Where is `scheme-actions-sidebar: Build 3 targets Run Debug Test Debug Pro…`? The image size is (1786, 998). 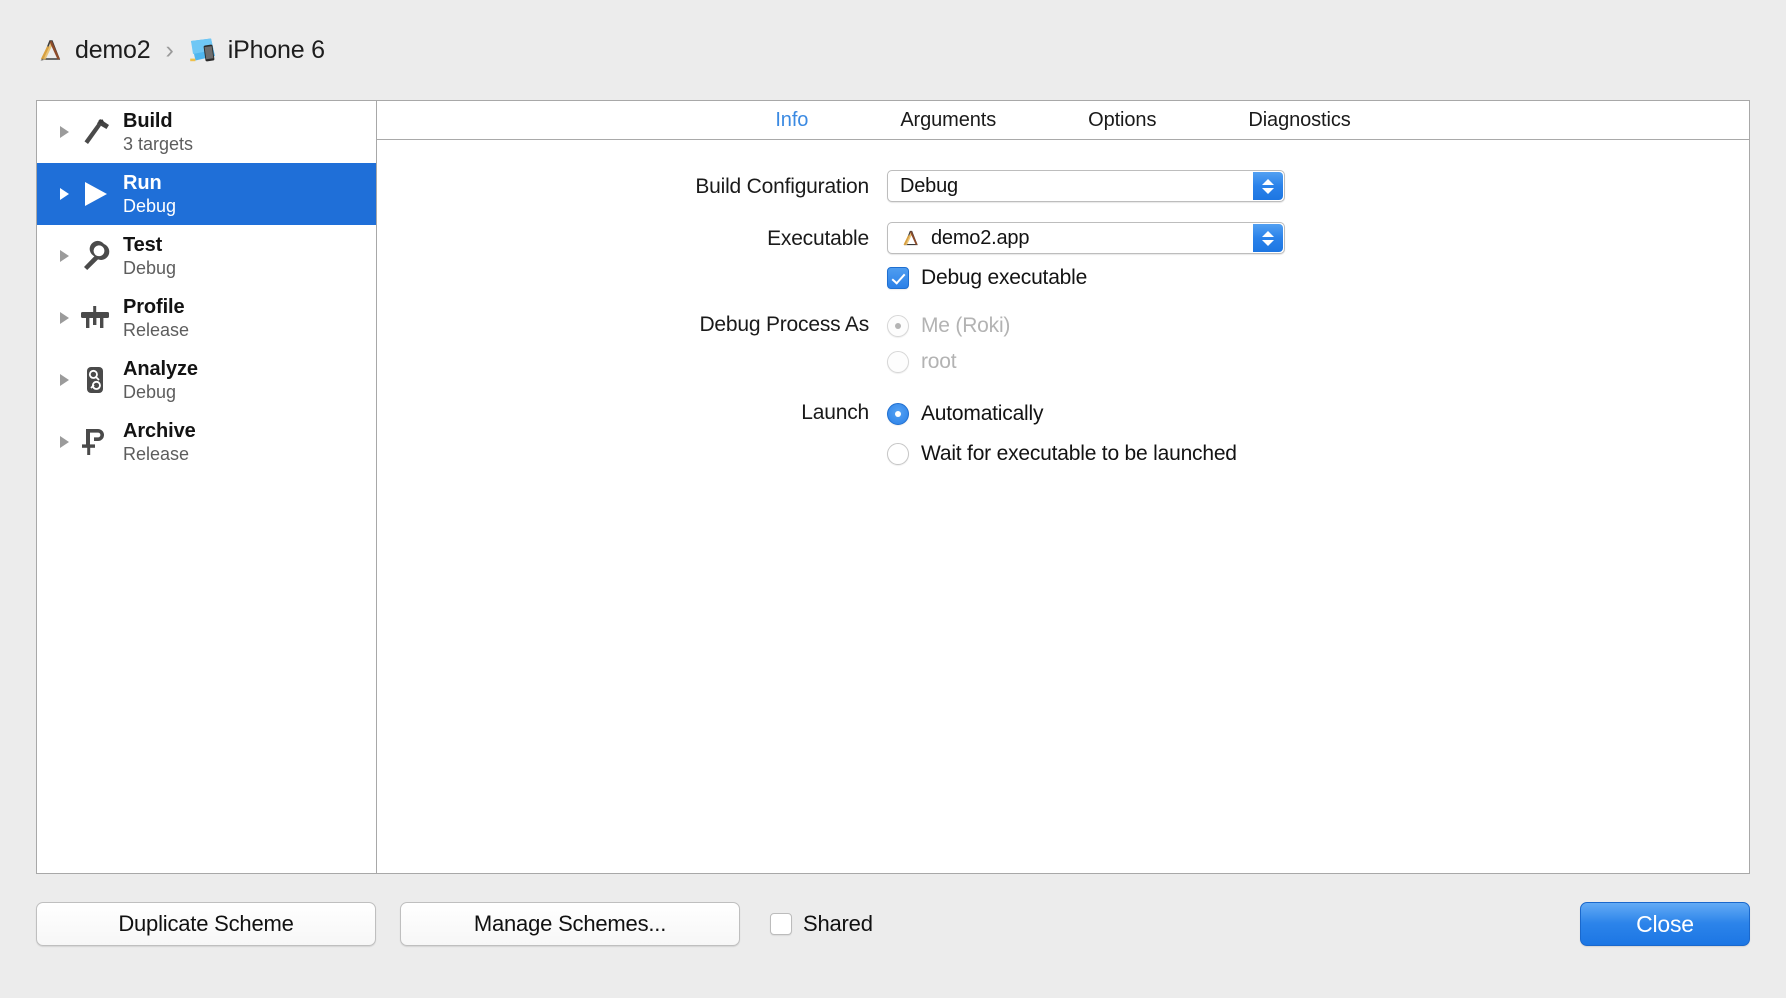 scheme-actions-sidebar: Build 3 targets Run Debug Test Debug Pro… is located at coordinates (207, 487).